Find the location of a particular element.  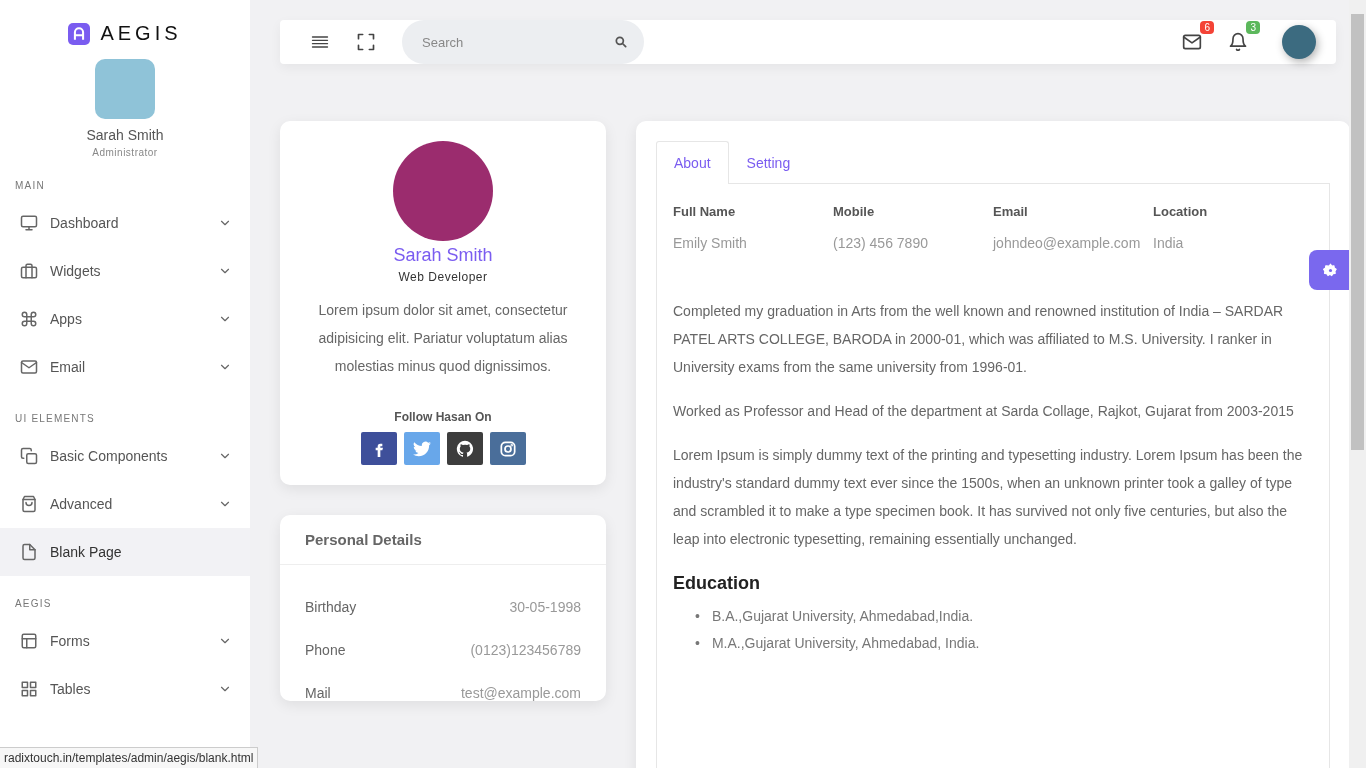

detail-label: Mail is located at coordinates (318, 693).